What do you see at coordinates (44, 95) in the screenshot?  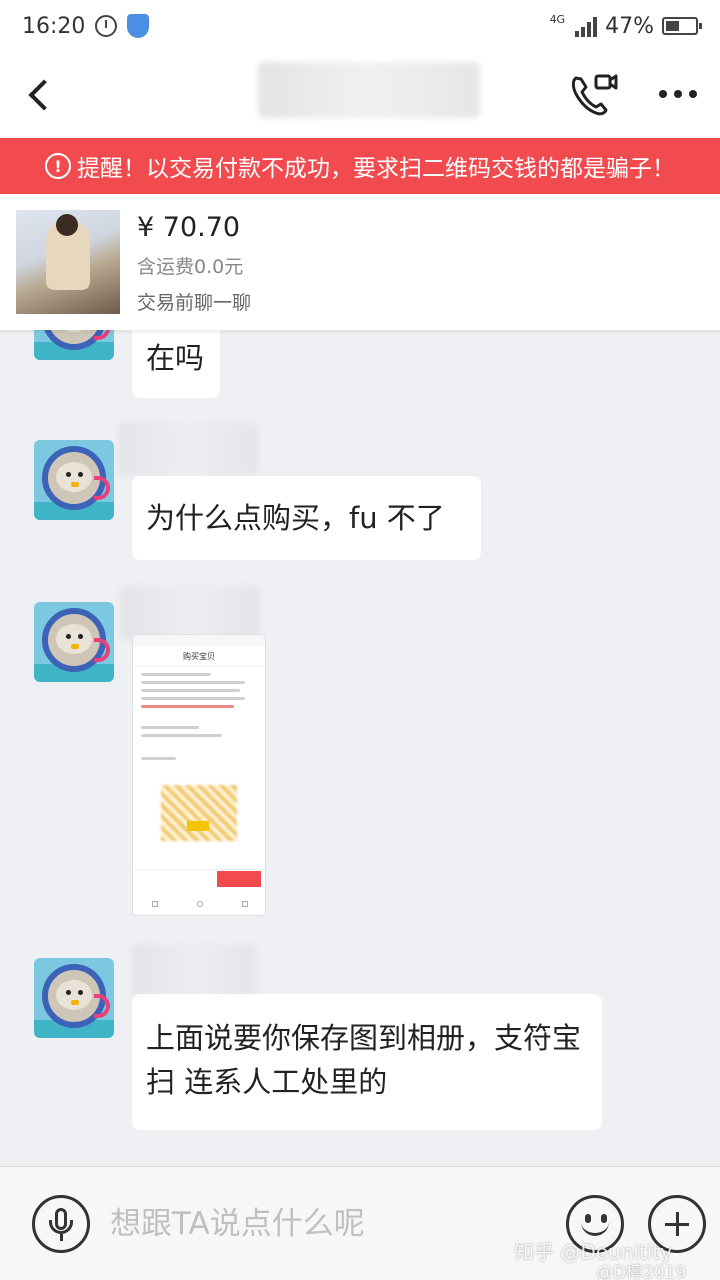 I see `chevron-left-icon` at bounding box center [44, 95].